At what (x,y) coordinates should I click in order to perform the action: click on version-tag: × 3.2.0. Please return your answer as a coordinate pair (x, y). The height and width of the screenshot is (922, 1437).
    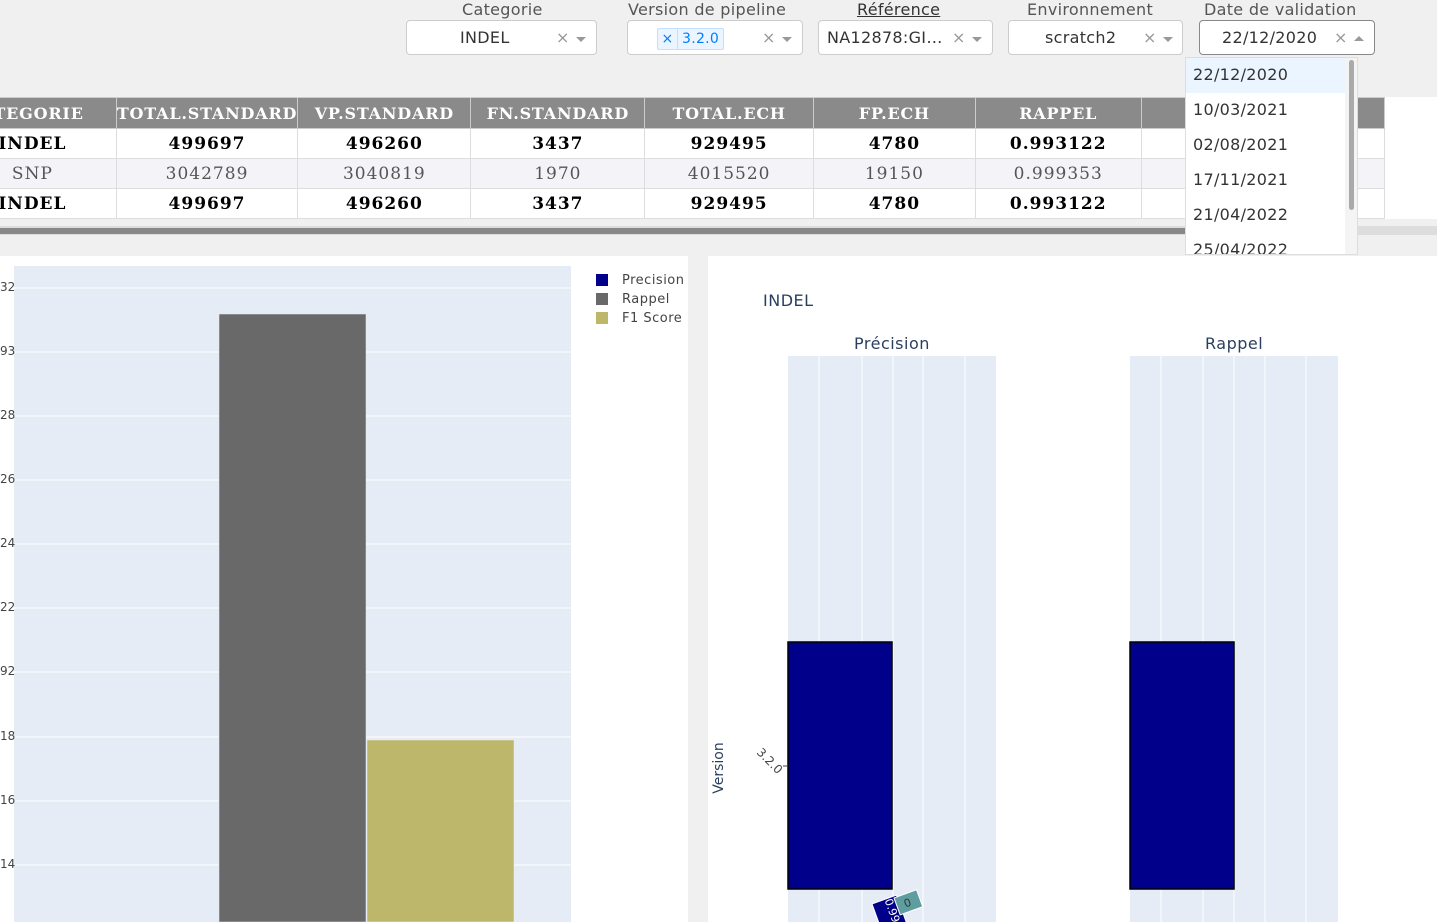
    Looking at the image, I should click on (691, 39).